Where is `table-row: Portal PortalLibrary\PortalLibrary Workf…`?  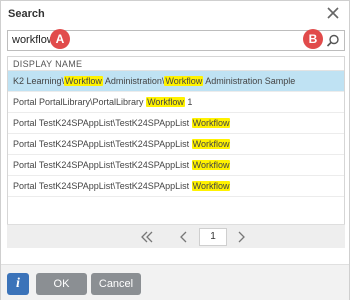 table-row: Portal PortalLibrary\PortalLibrary Workf… is located at coordinates (176, 102).